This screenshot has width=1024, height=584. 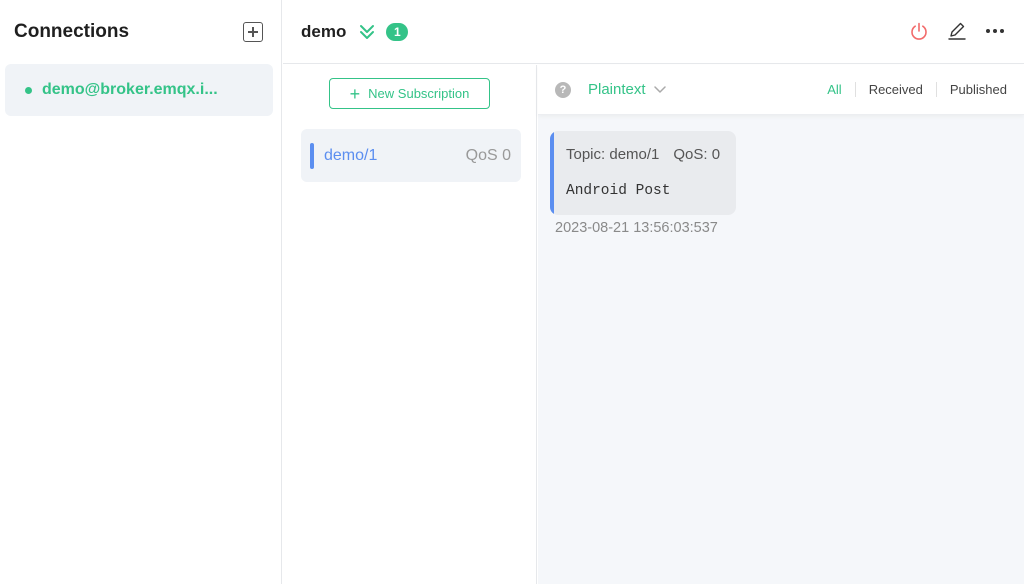 What do you see at coordinates (697, 154) in the screenshot?
I see `message-qos: QoS: 0` at bounding box center [697, 154].